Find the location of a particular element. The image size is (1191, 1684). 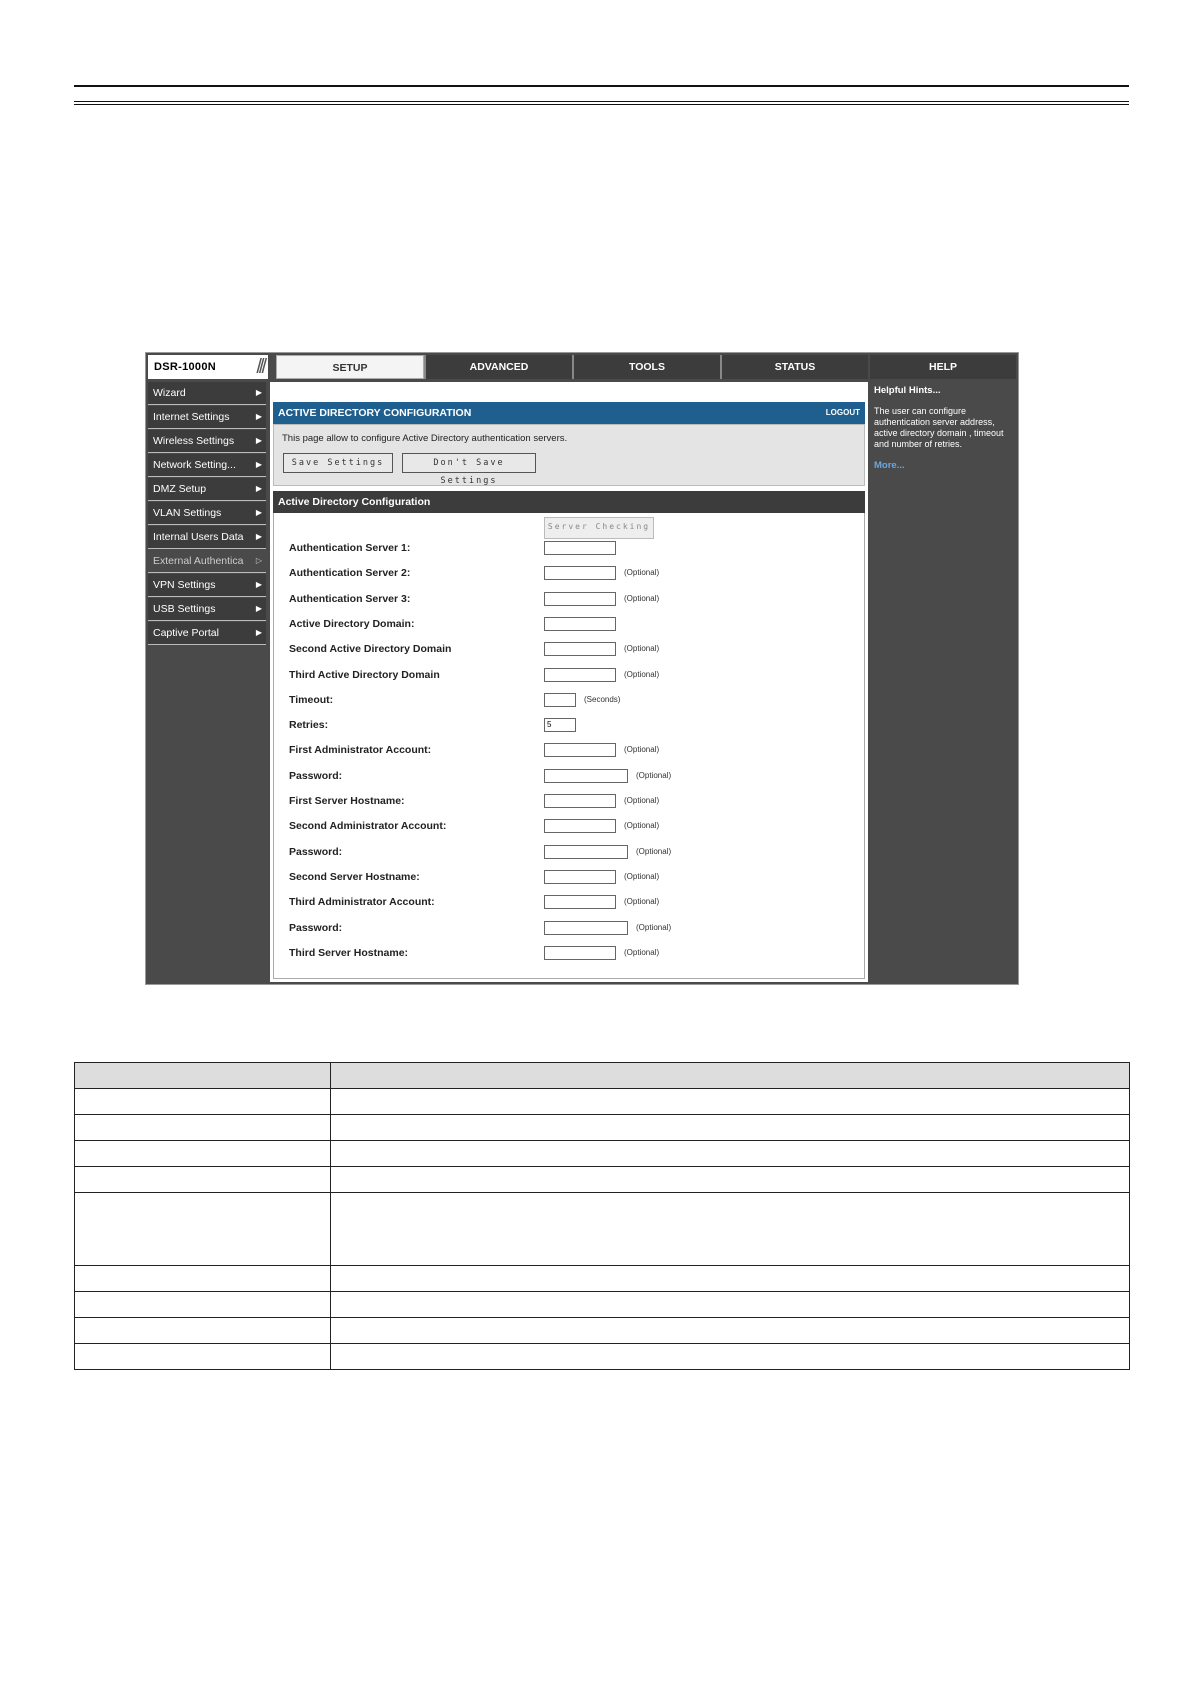

sidebar-item-vlan-settings: VLAN Settings ▶ is located at coordinates (207, 513).